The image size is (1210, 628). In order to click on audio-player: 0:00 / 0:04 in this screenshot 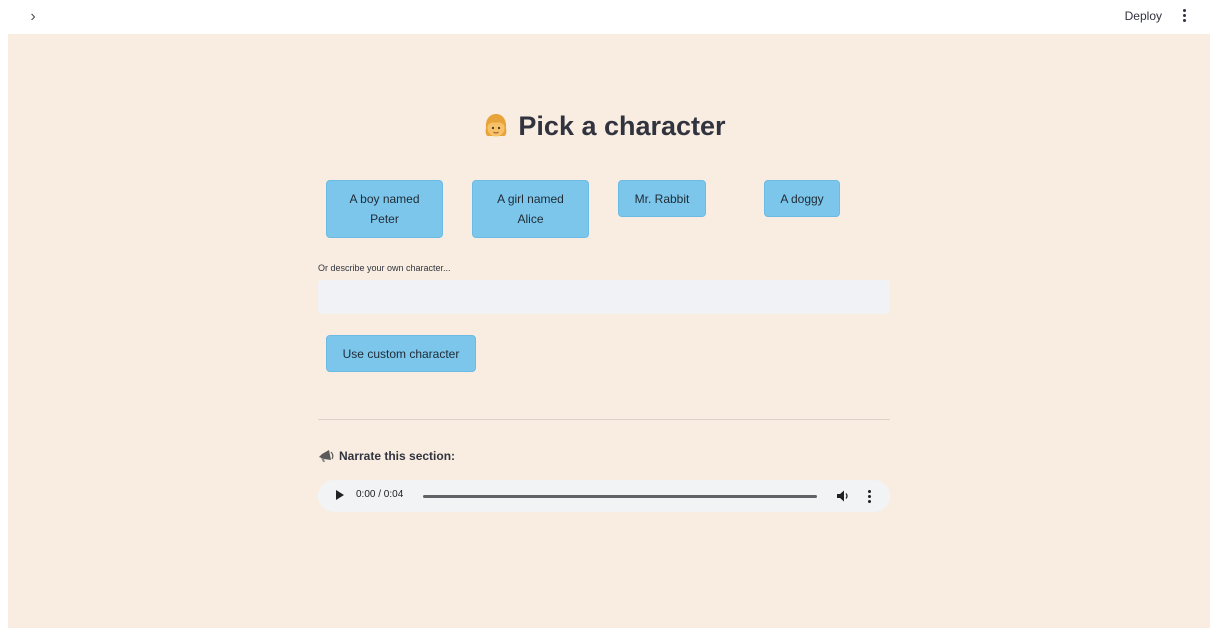, I will do `click(604, 496)`.